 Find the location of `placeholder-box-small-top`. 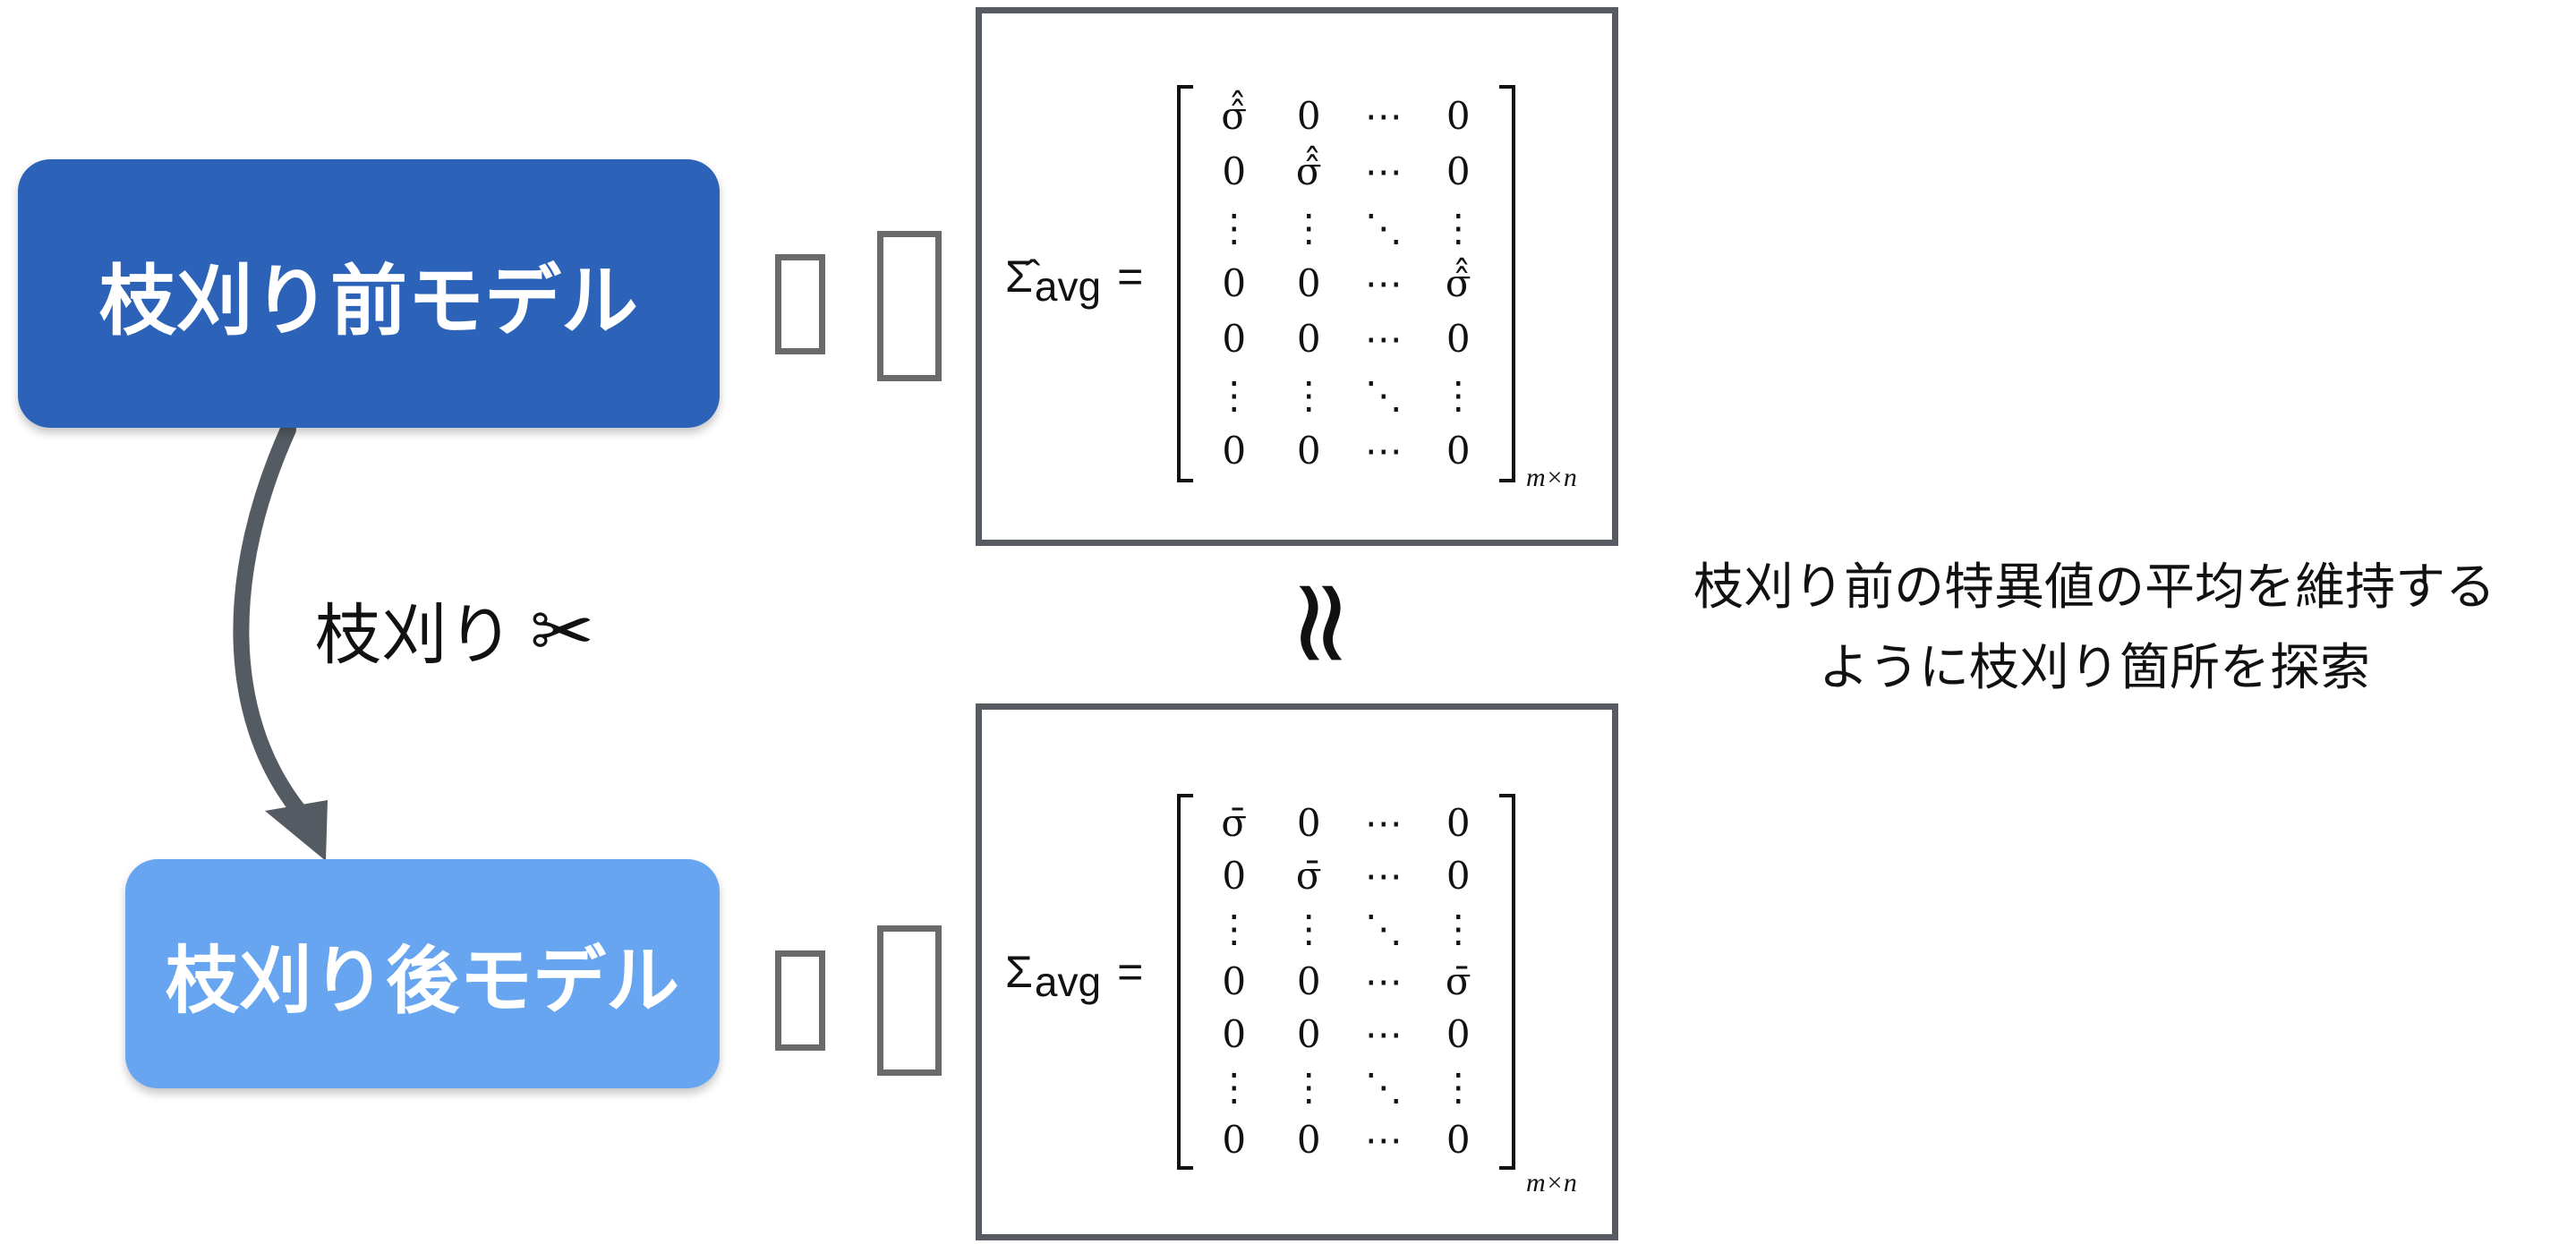

placeholder-box-small-top is located at coordinates (800, 304).